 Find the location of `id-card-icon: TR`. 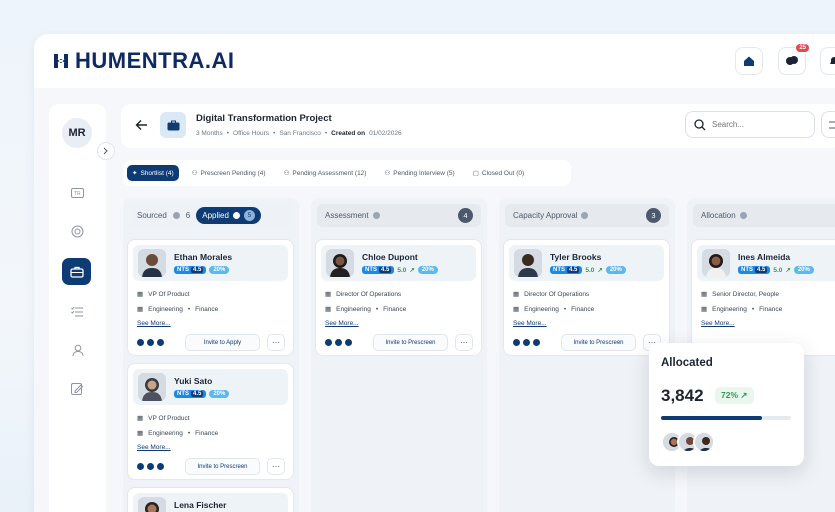

id-card-icon: TR is located at coordinates (77, 192).